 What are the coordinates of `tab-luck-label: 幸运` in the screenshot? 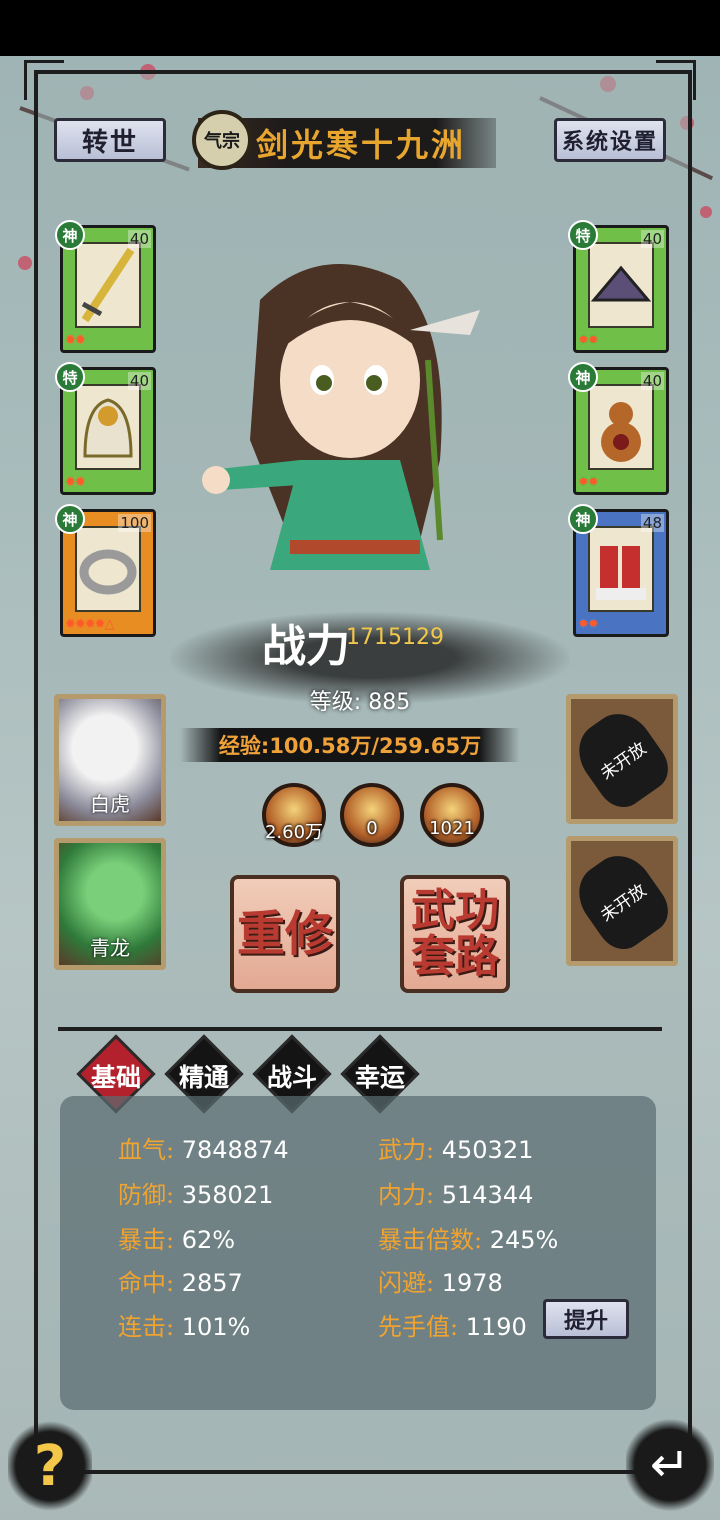 It's located at (379, 1077).